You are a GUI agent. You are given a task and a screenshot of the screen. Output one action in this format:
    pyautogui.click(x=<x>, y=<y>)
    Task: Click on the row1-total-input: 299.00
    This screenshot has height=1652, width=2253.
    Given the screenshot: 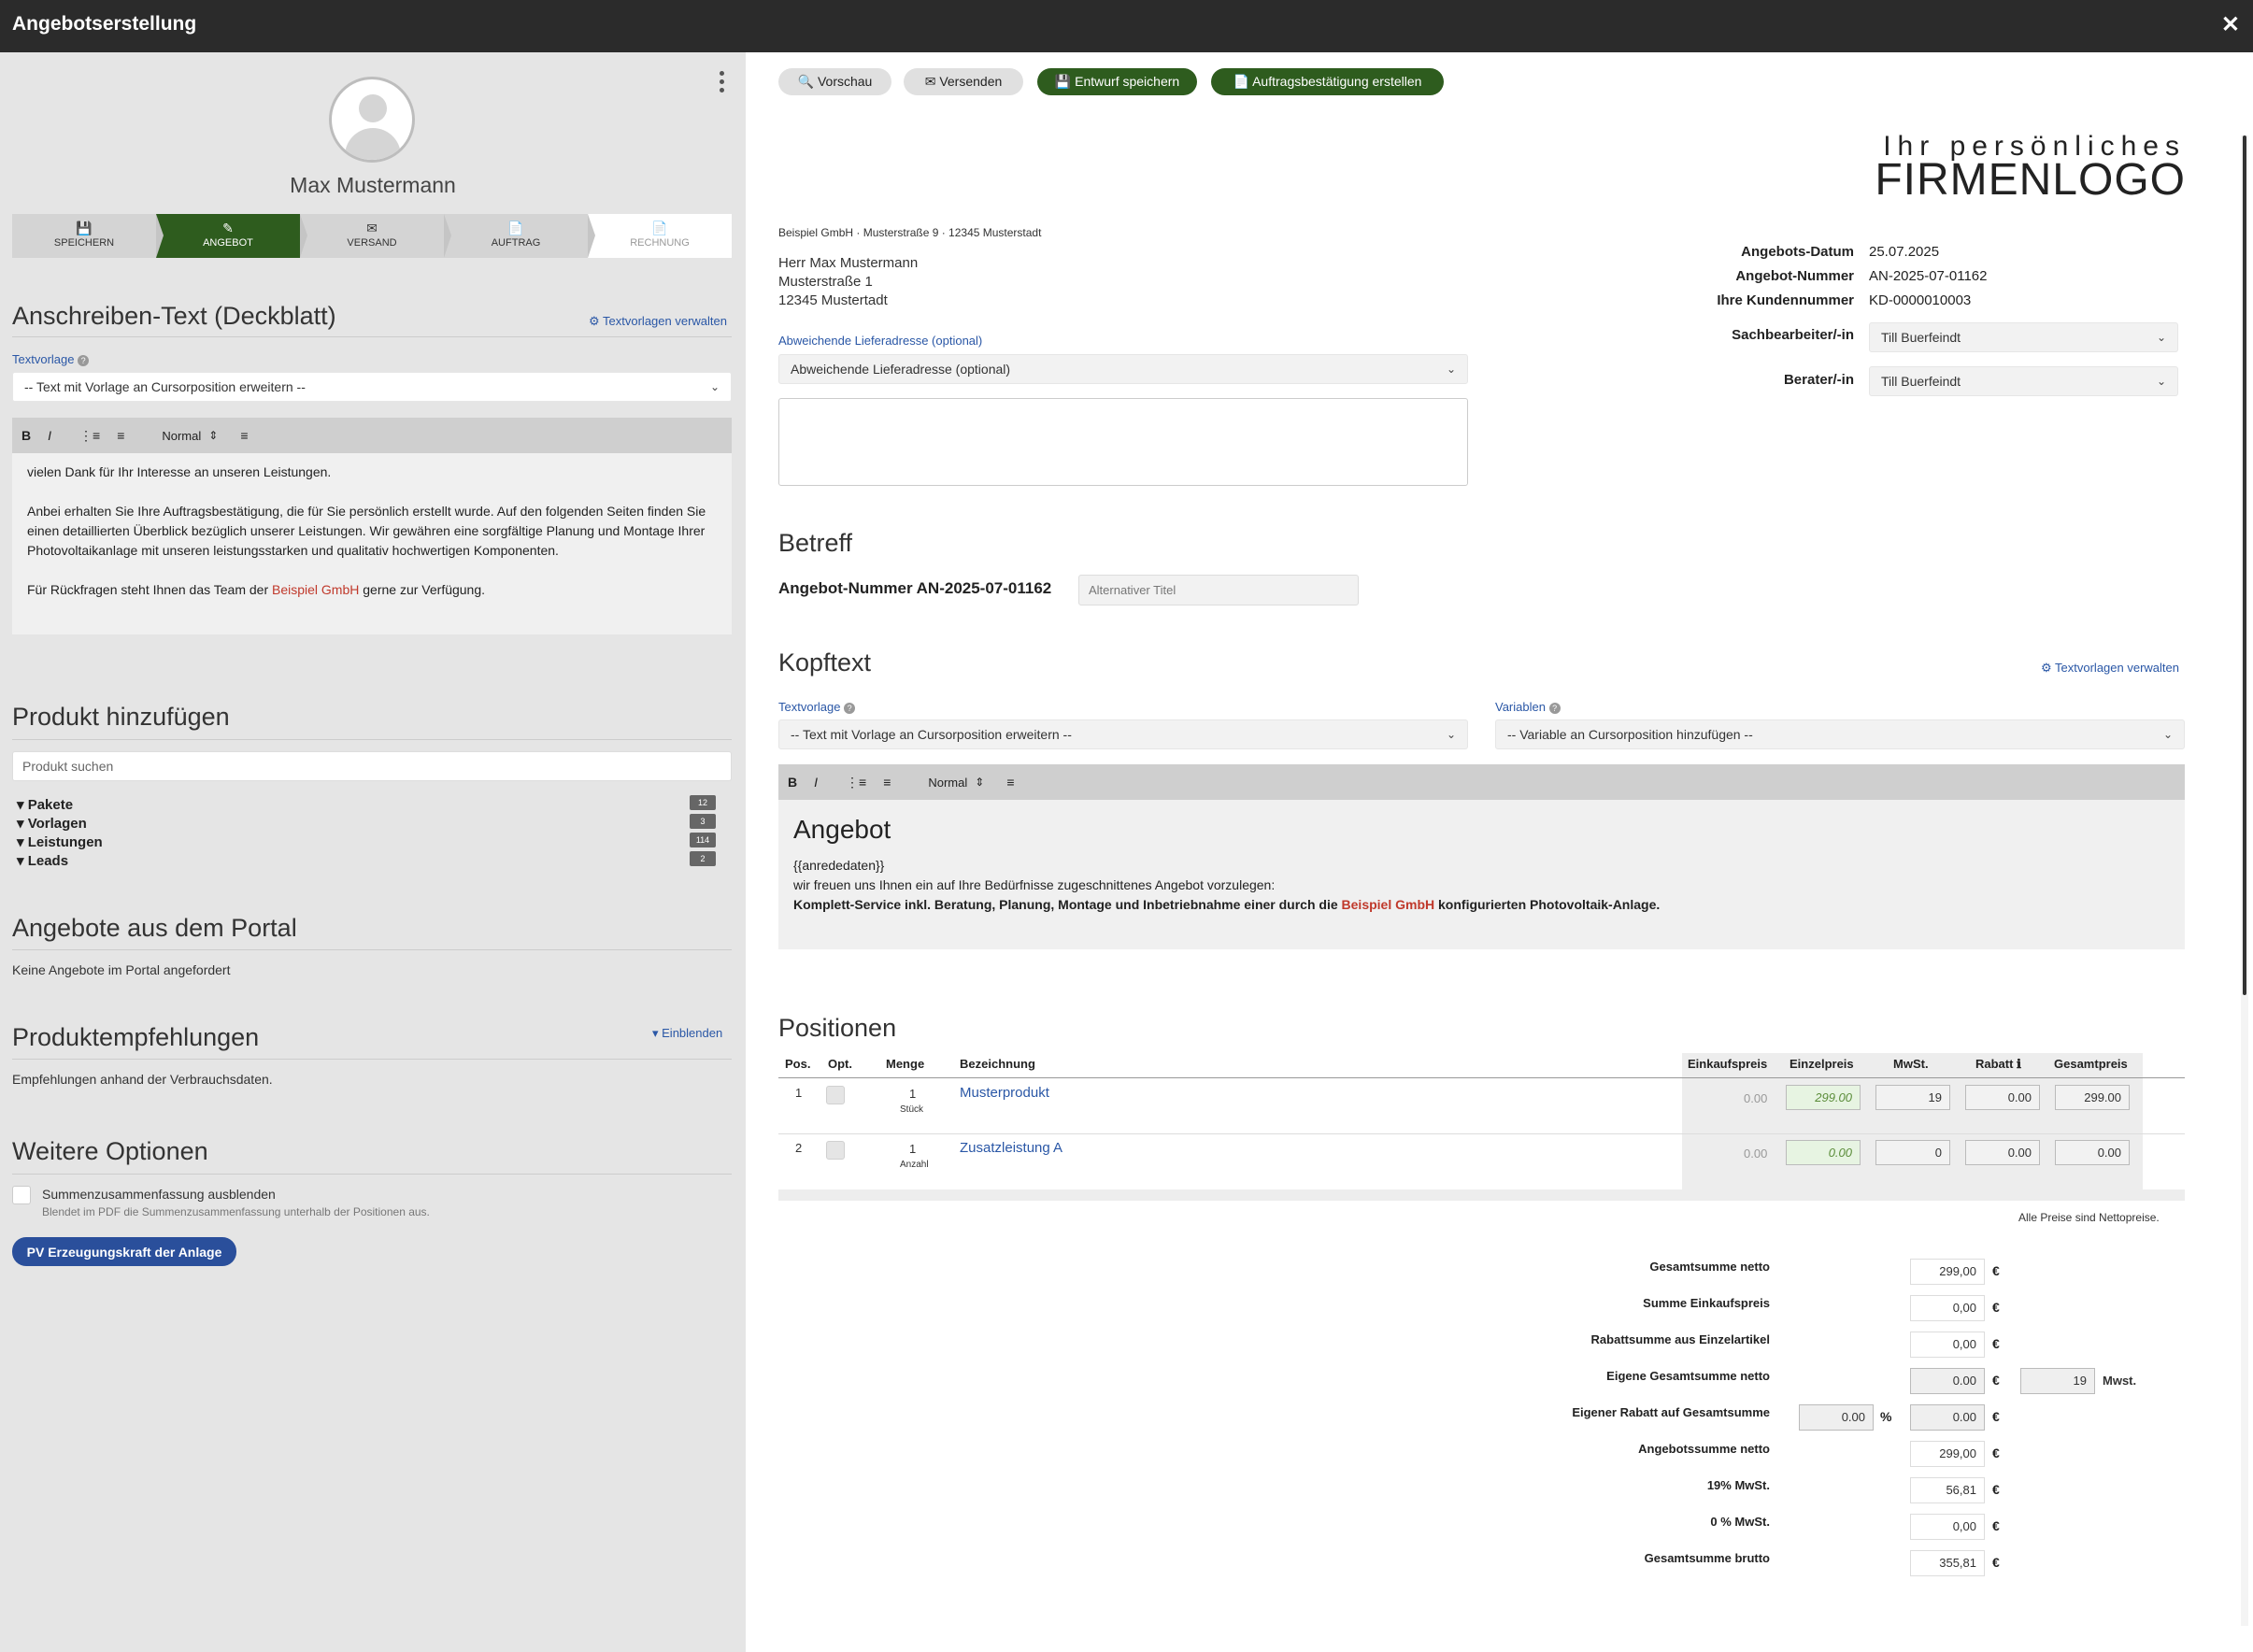 What is the action you would take?
    pyautogui.click(x=2093, y=1097)
    